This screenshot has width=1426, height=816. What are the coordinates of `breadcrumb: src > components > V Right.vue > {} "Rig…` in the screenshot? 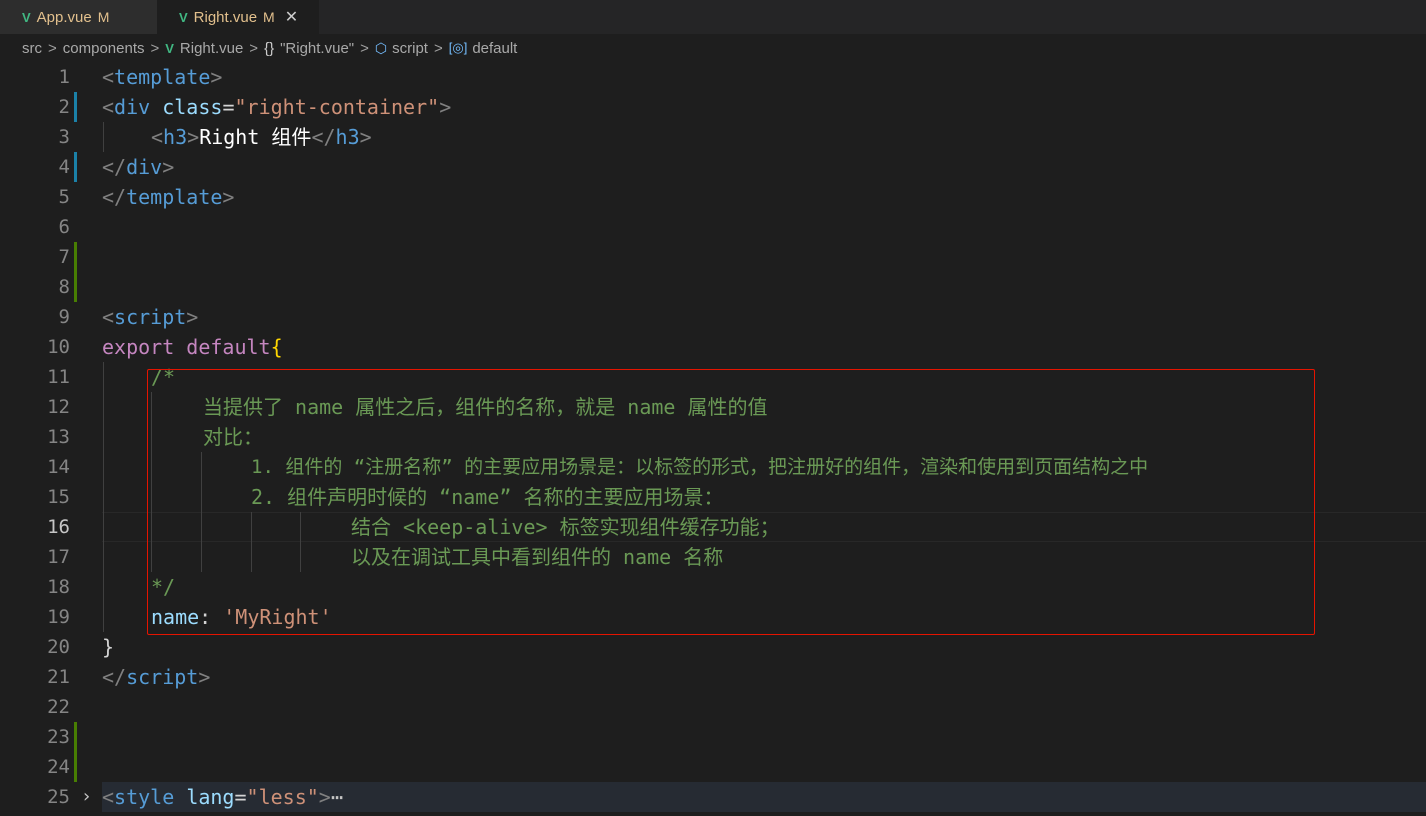 It's located at (713, 48).